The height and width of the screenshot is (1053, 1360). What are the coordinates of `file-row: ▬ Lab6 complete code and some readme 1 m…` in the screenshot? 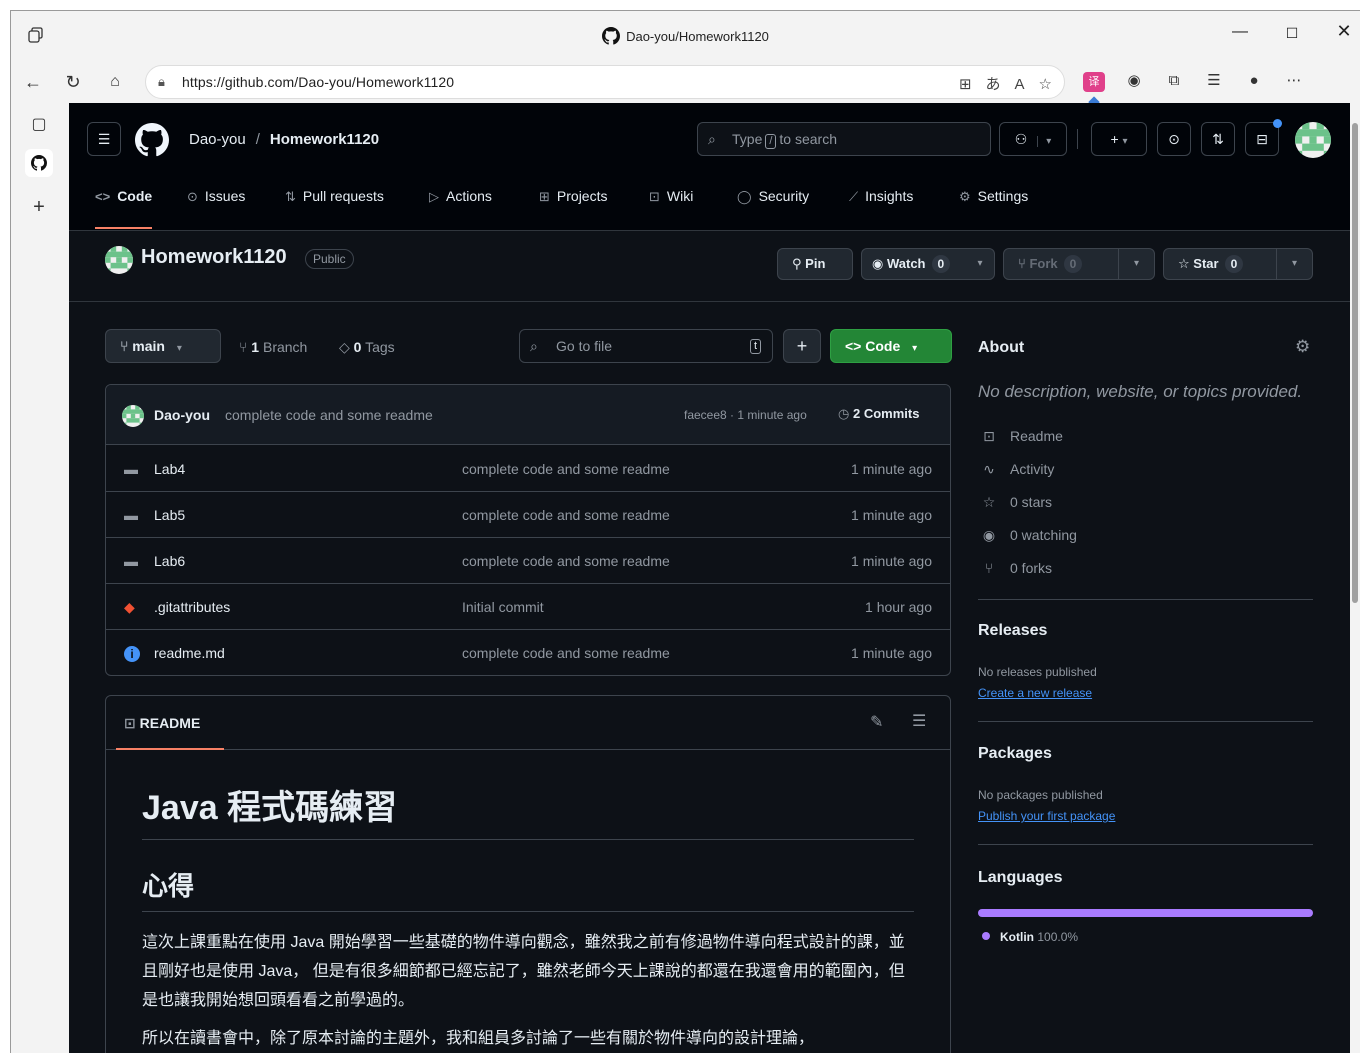 It's located at (528, 561).